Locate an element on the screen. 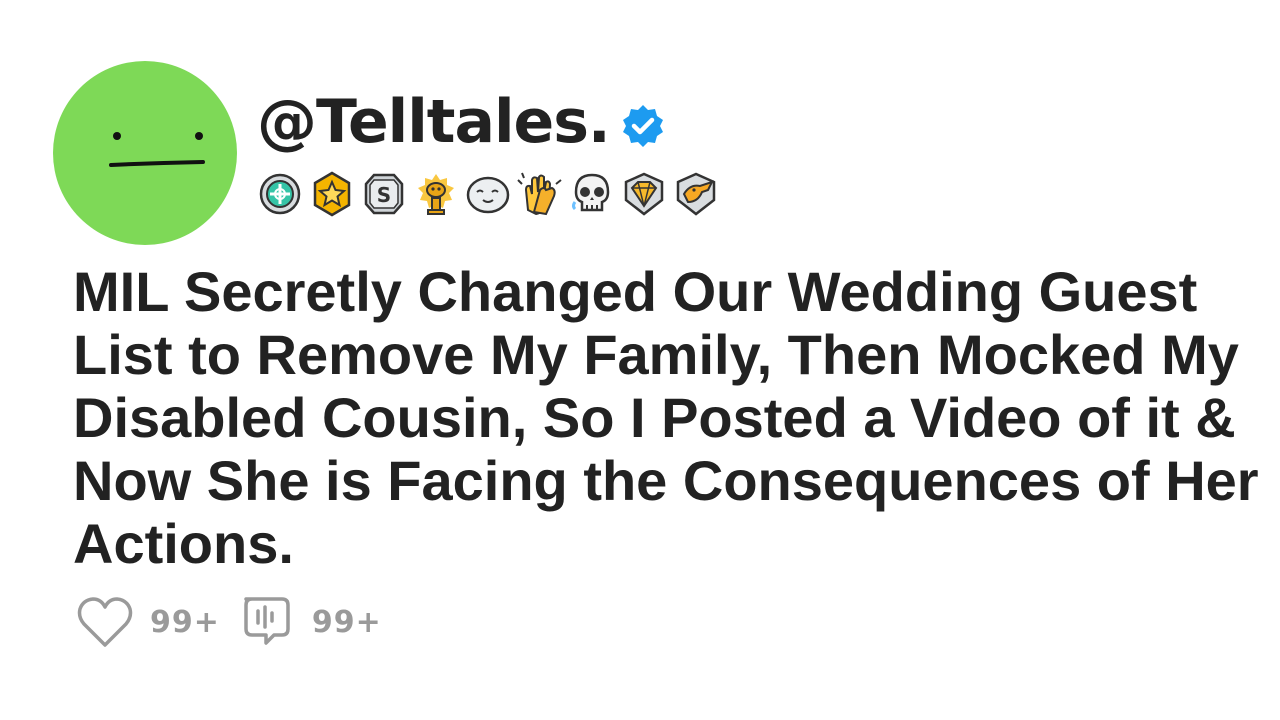  avatar is located at coordinates (145, 153).